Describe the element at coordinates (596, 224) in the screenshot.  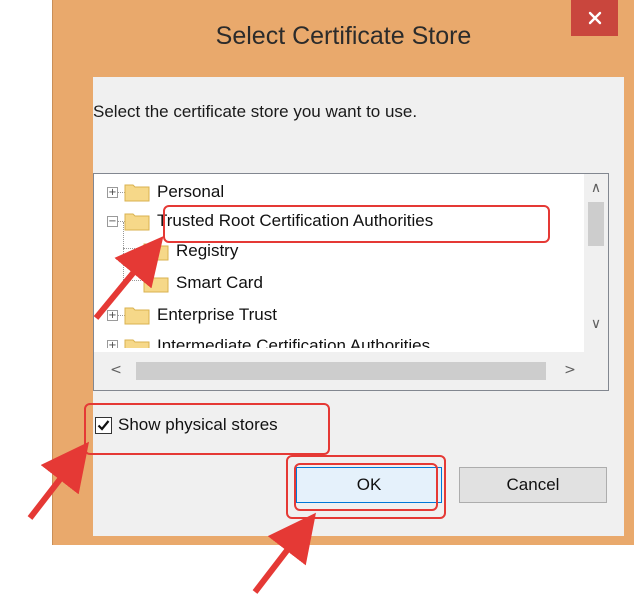
I see `vertical-scroll-thumb` at that location.